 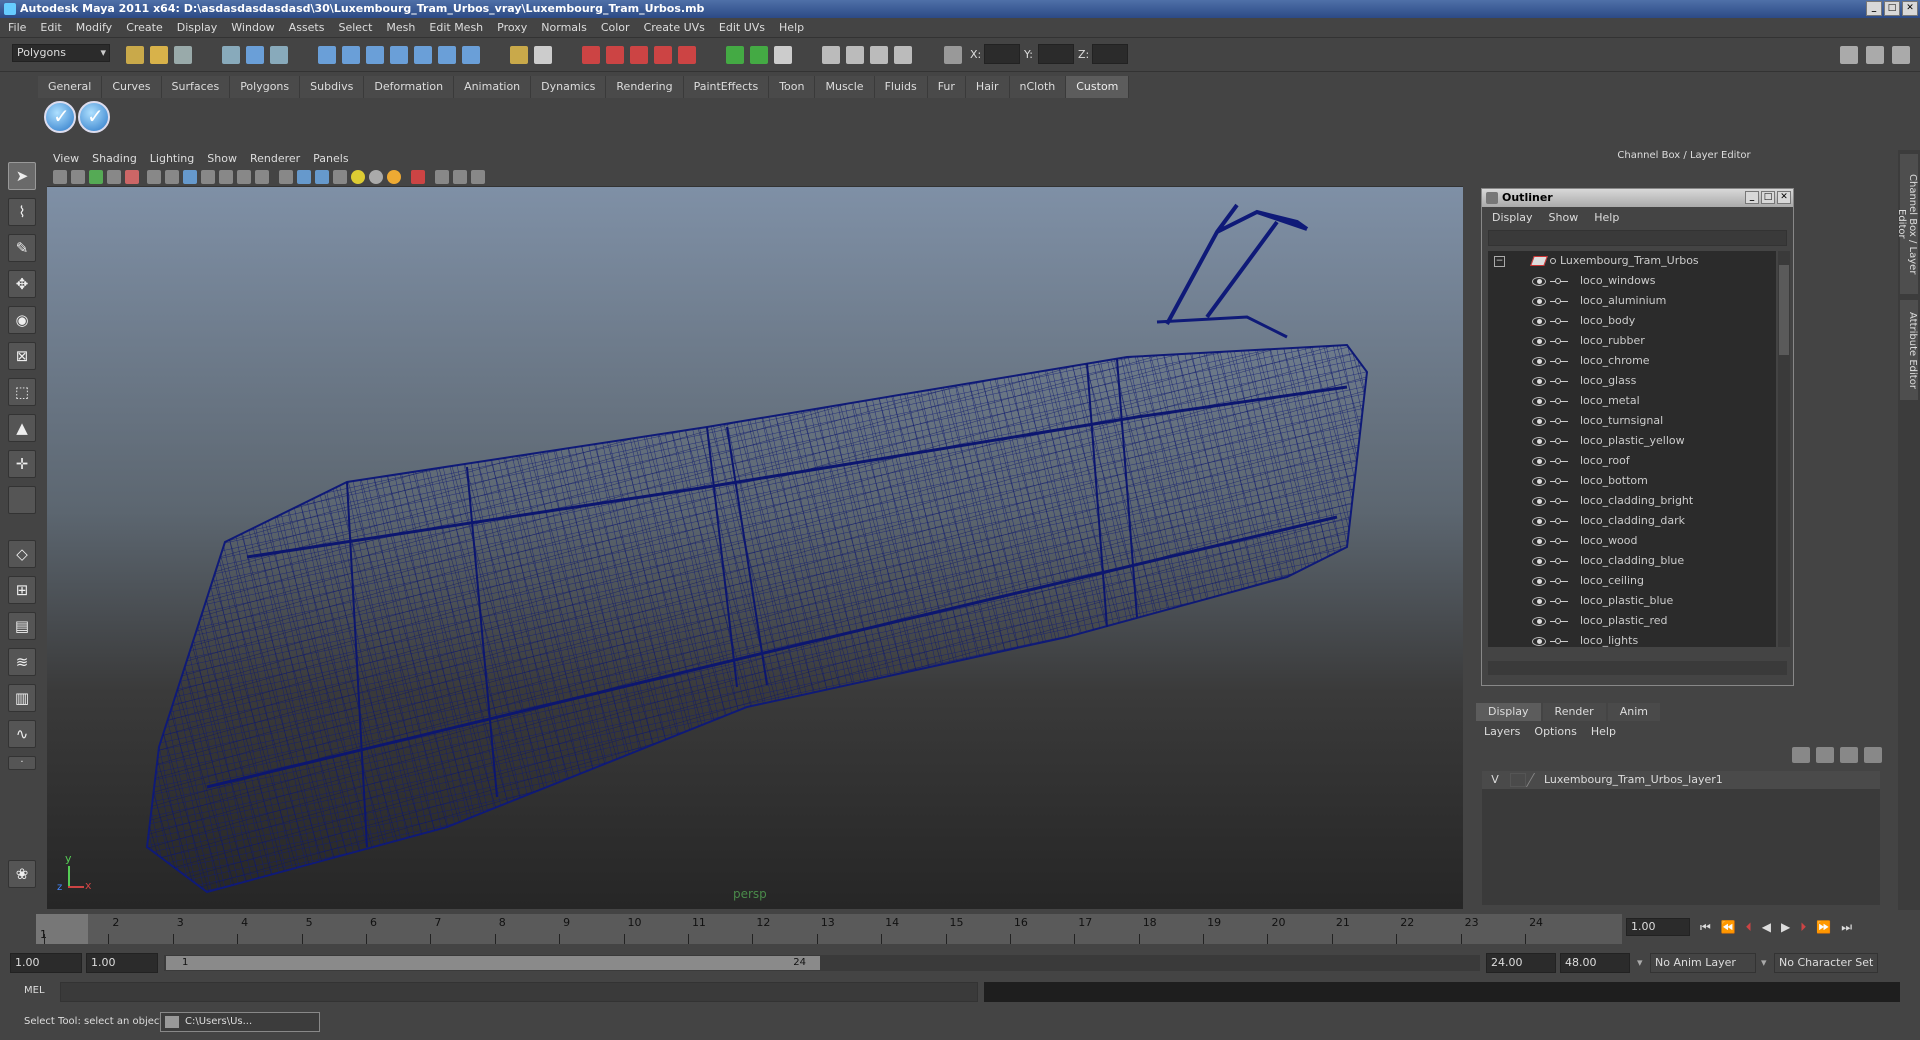 I want to click on shelf-tab-hair: Hair, so click(x=987, y=87).